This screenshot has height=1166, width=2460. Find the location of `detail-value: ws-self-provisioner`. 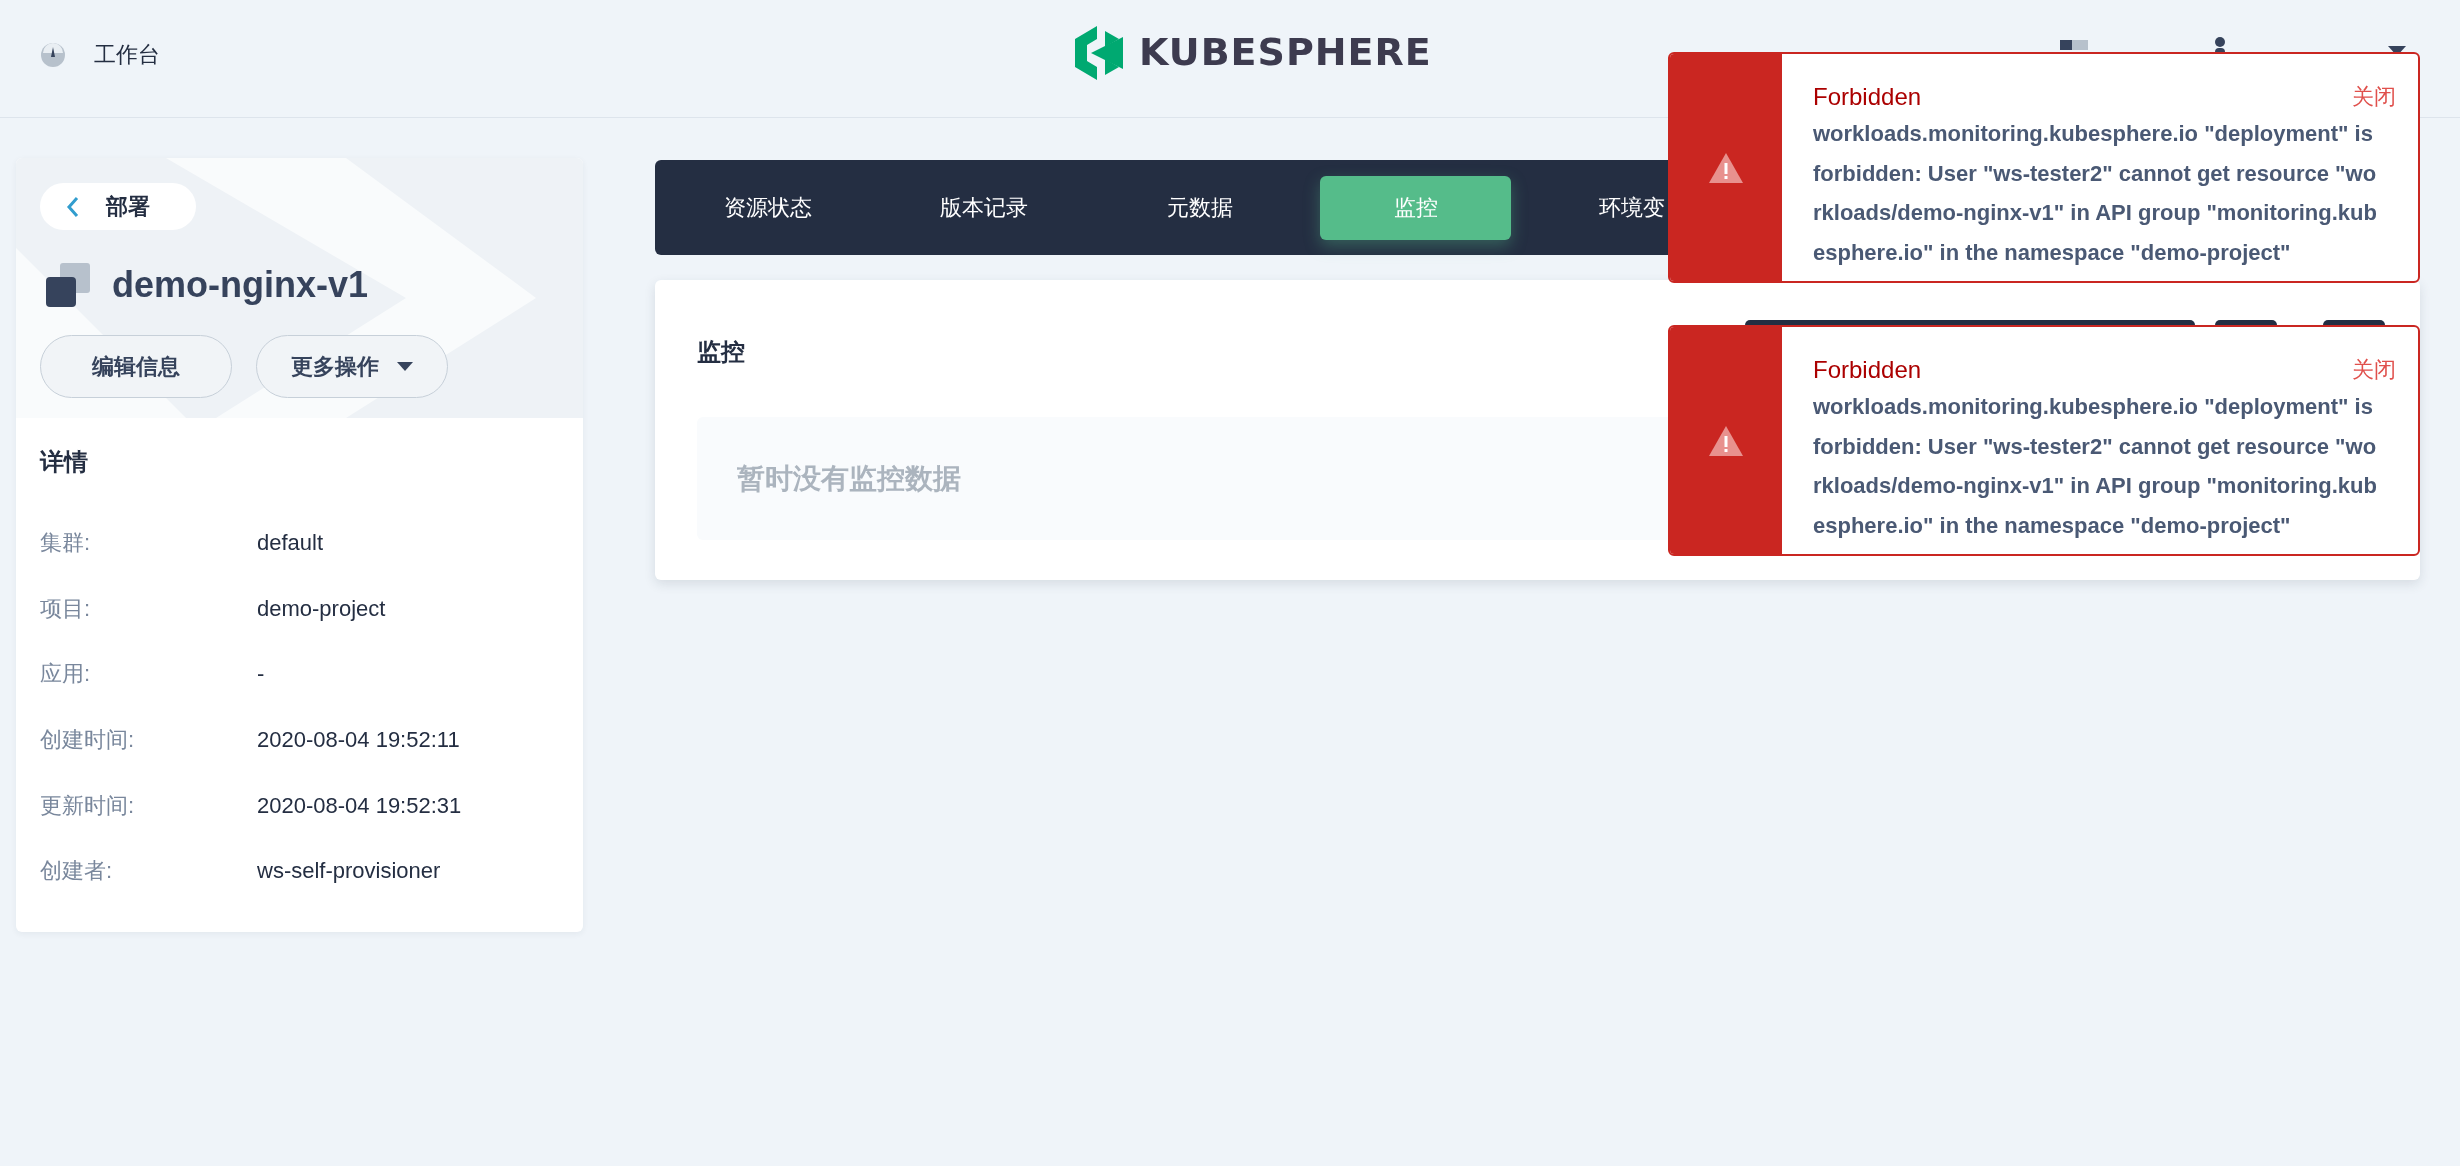

detail-value: ws-self-provisioner is located at coordinates (349, 871).